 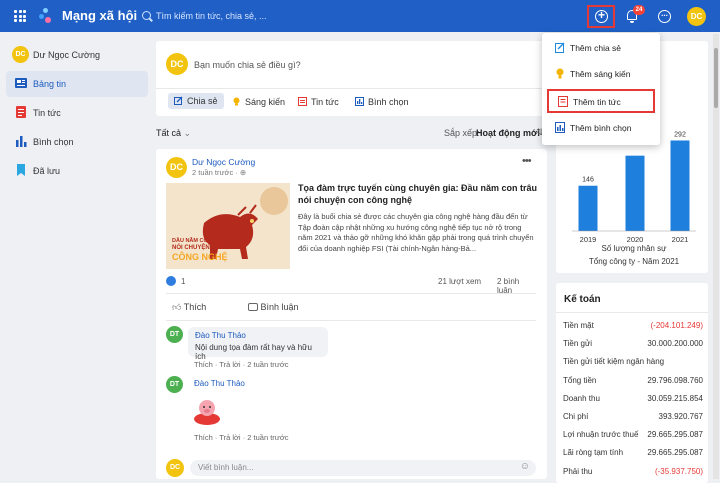 What do you see at coordinates (176, 167) in the screenshot?
I see `post-author-avatar: DC` at bounding box center [176, 167].